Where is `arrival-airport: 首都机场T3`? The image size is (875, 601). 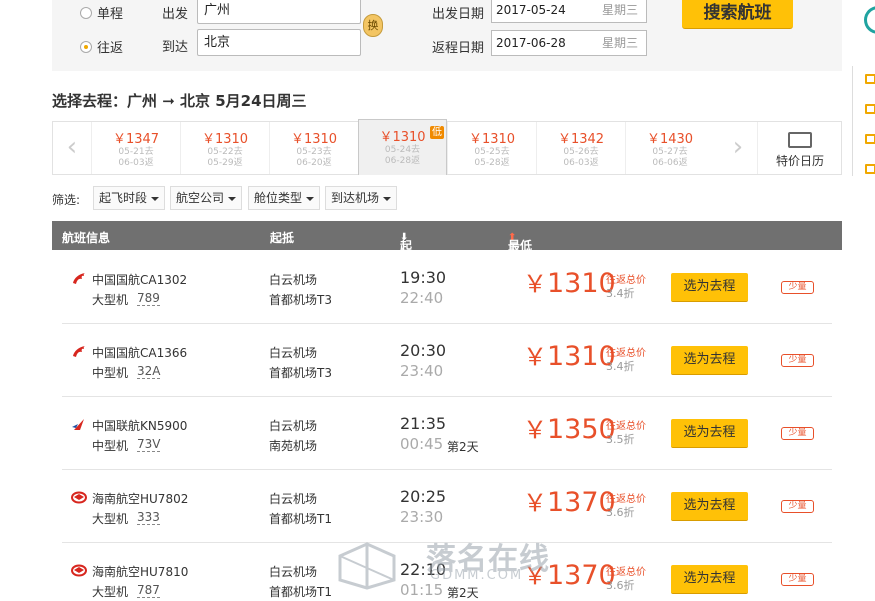 arrival-airport: 首都机场T3 is located at coordinates (300, 373).